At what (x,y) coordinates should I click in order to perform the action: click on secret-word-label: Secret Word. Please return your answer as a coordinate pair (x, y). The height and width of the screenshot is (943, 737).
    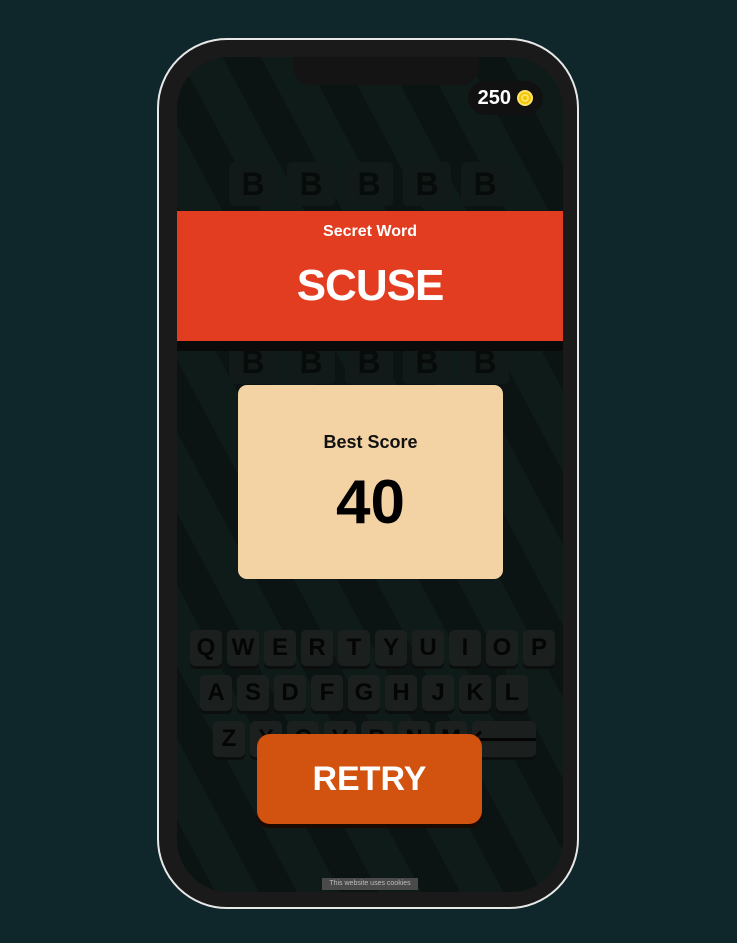
    Looking at the image, I should click on (370, 231).